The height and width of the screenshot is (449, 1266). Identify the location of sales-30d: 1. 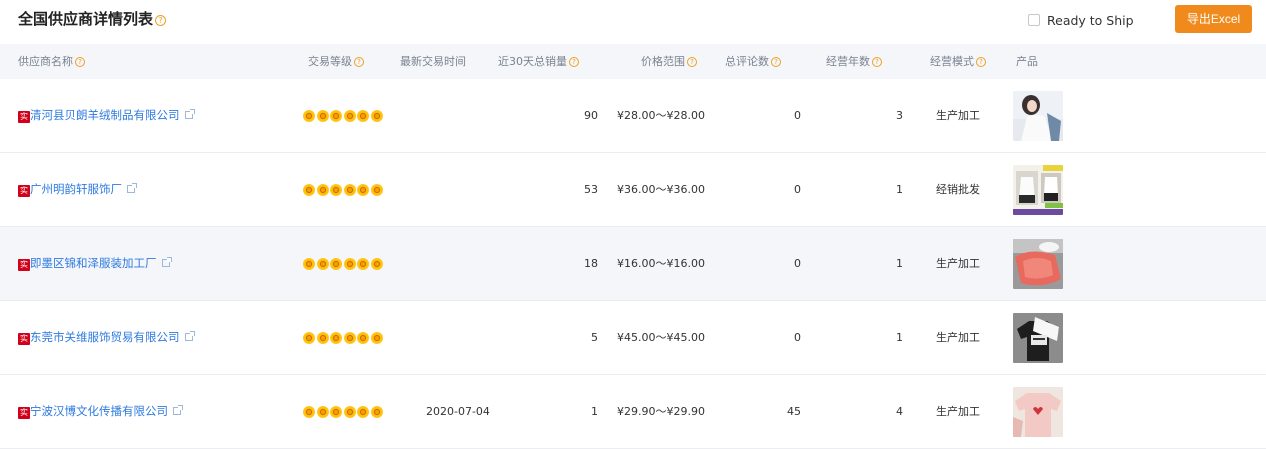
(594, 411).